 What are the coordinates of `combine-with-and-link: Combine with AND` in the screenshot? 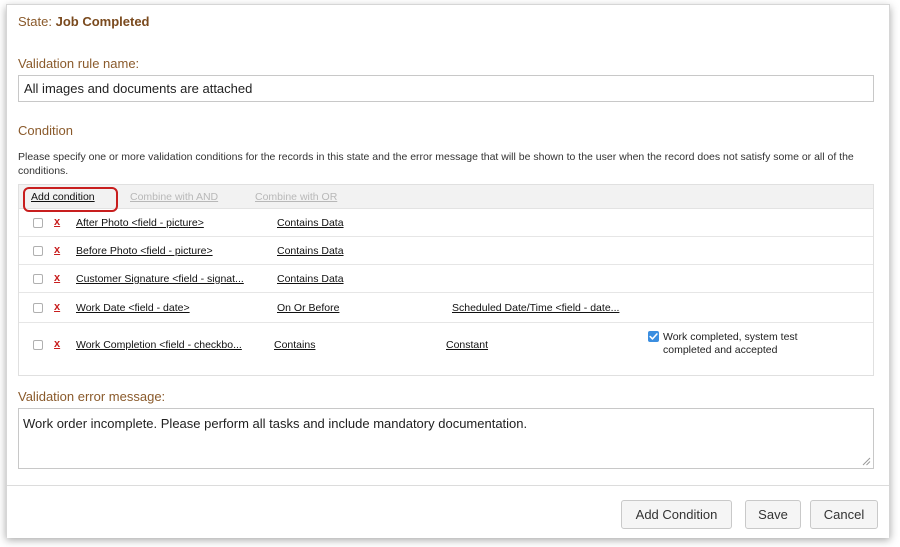 It's located at (174, 197).